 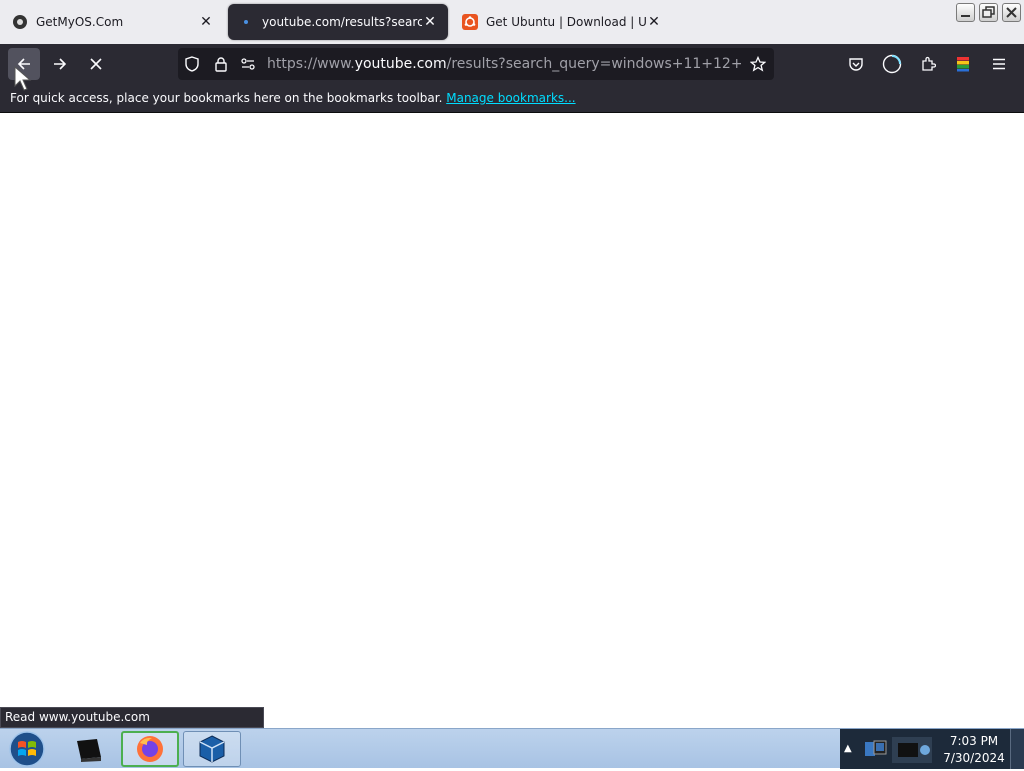 What do you see at coordinates (311, 64) in the screenshot?
I see `url-prefix: https://www.` at bounding box center [311, 64].